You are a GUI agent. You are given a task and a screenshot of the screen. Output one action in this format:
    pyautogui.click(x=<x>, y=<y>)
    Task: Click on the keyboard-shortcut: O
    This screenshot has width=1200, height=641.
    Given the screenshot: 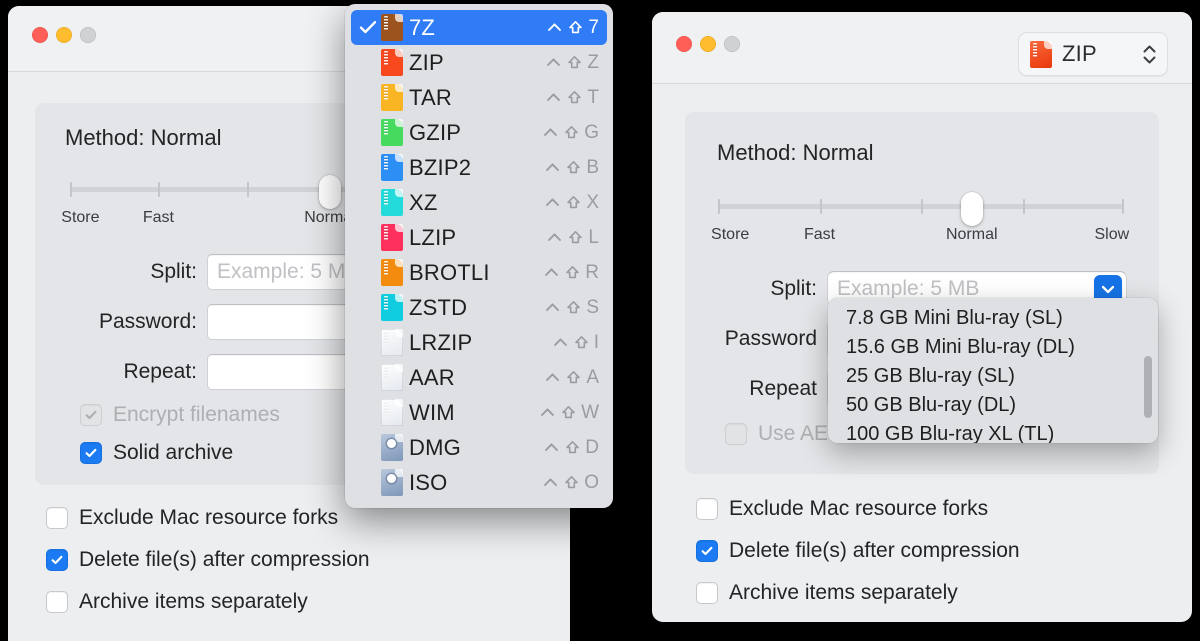 What is the action you would take?
    pyautogui.click(x=570, y=483)
    